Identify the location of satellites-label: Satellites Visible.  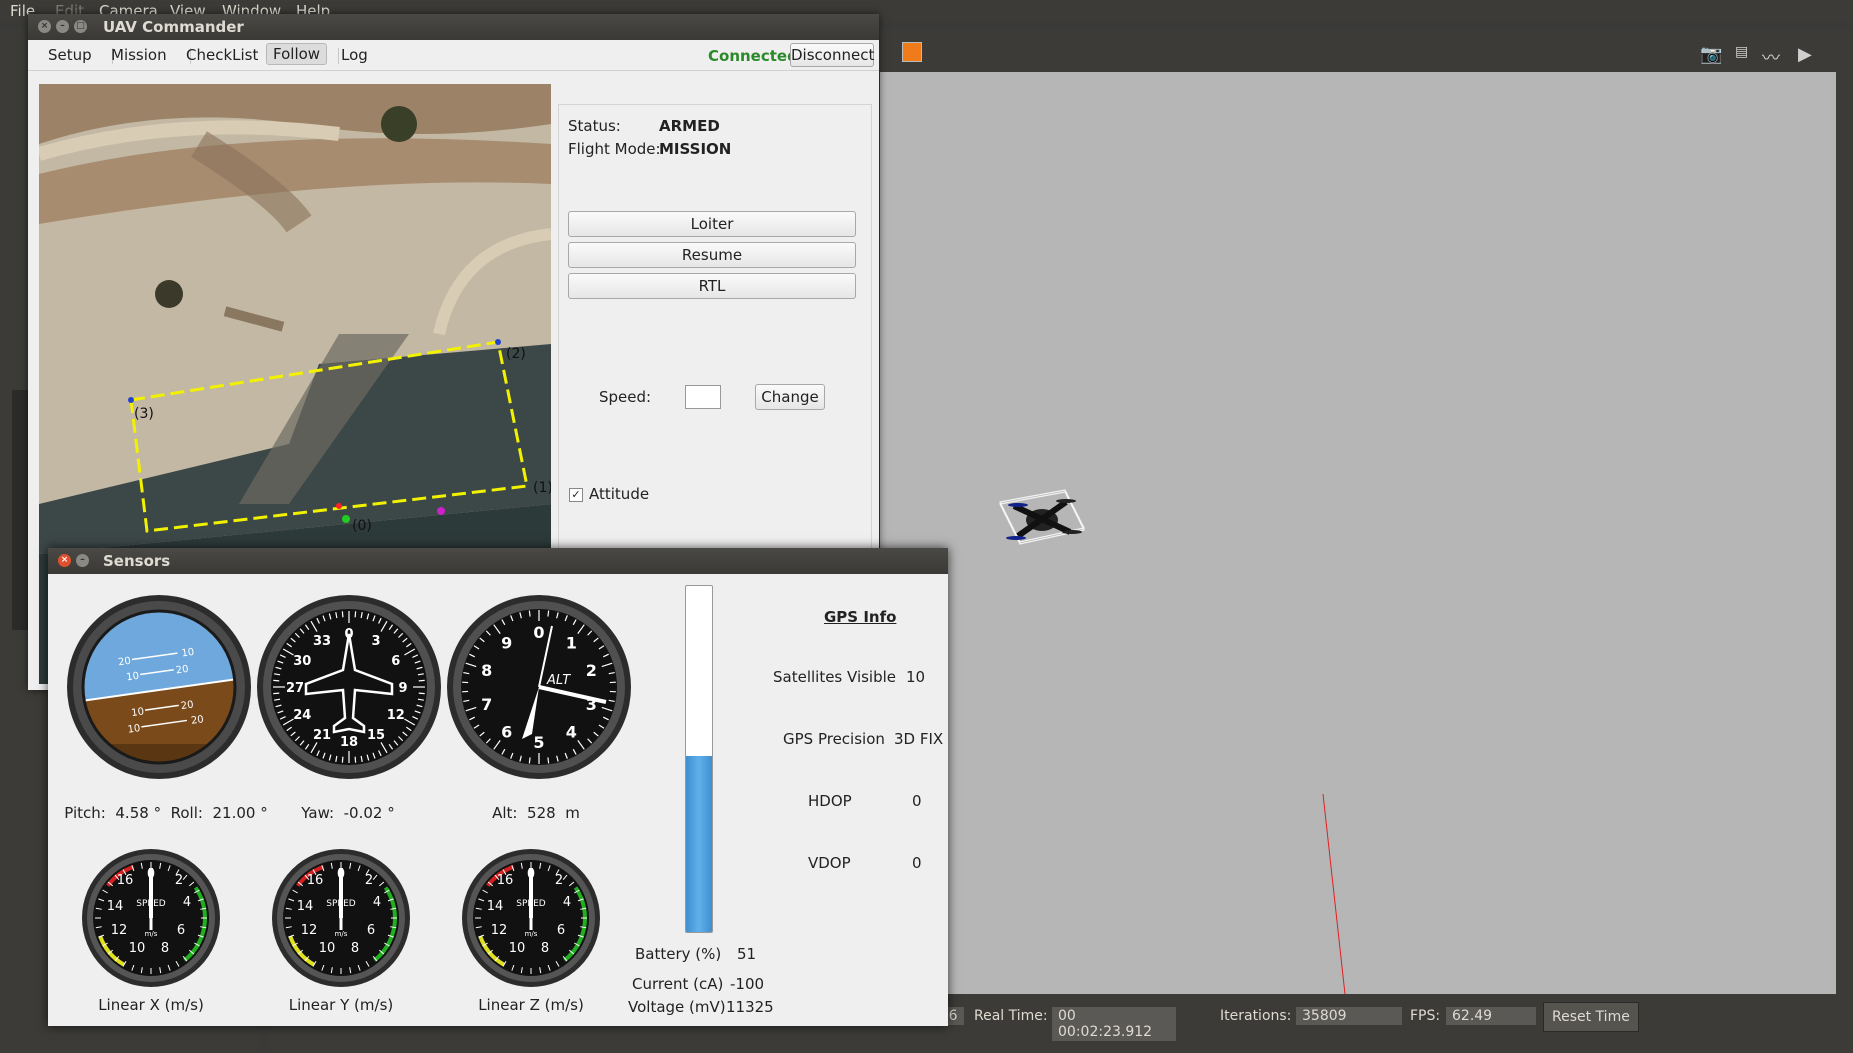
(835, 677).